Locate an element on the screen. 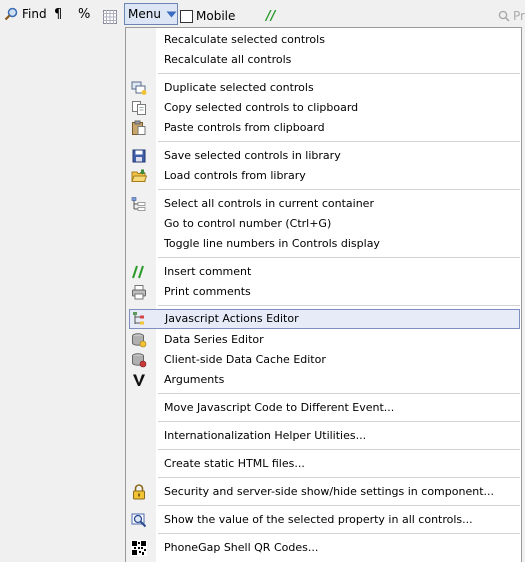  find-magnifier-icon is located at coordinates (11, 14).